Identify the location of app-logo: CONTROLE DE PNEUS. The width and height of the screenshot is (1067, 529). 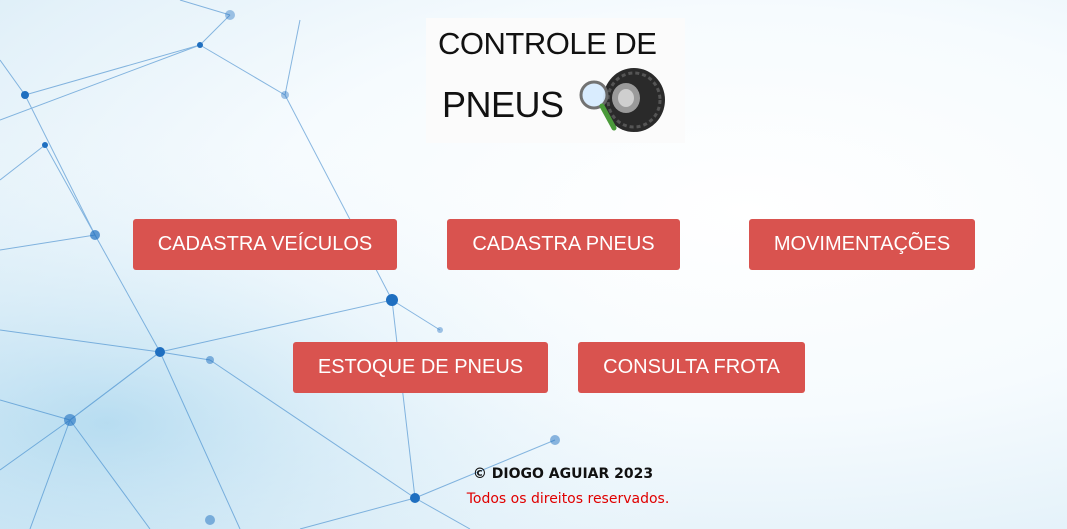
(555, 80).